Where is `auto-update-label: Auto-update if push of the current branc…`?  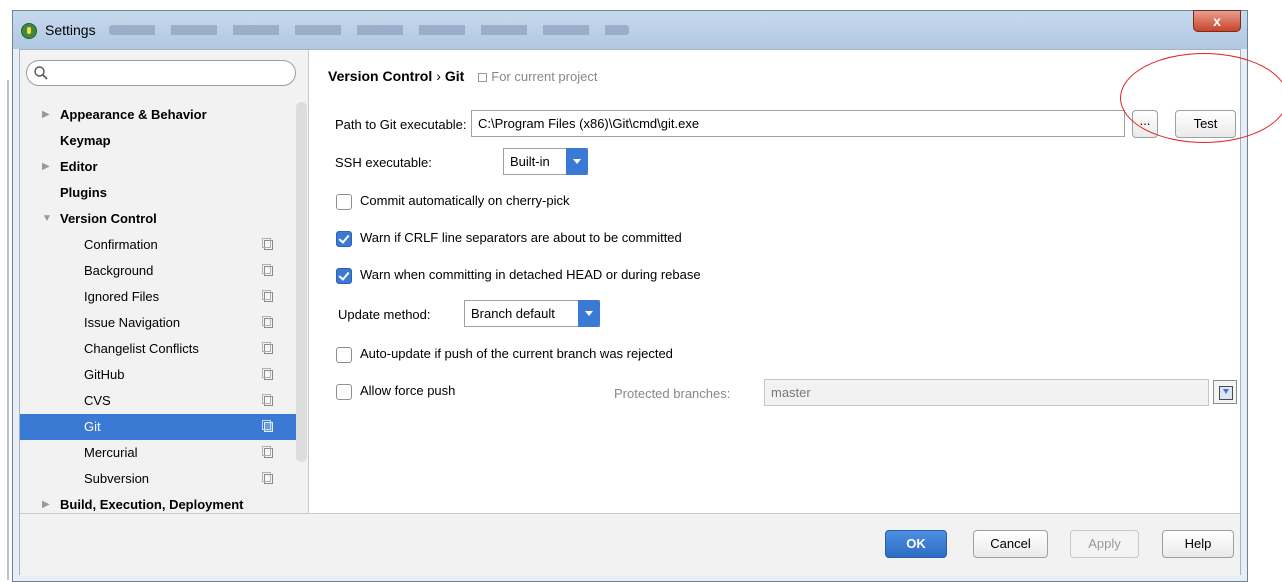
auto-update-label: Auto-update if push of the current branc… is located at coordinates (516, 353).